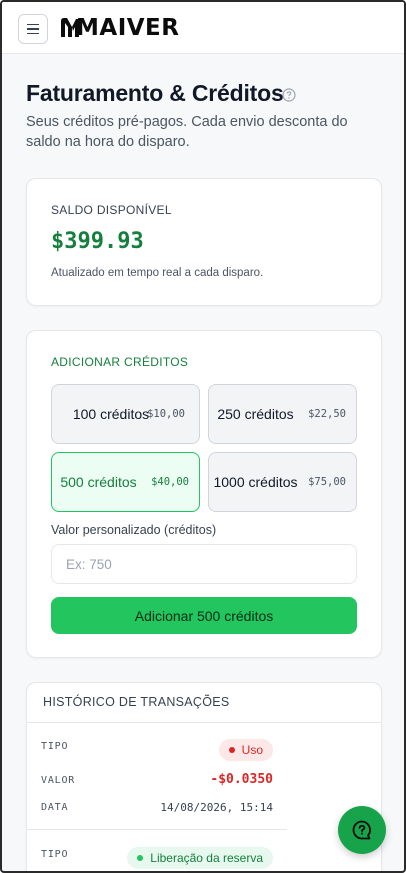 The height and width of the screenshot is (873, 406). What do you see at coordinates (120, 362) in the screenshot?
I see `add-credits-label: ADICIONAR CRÉDITOS` at bounding box center [120, 362].